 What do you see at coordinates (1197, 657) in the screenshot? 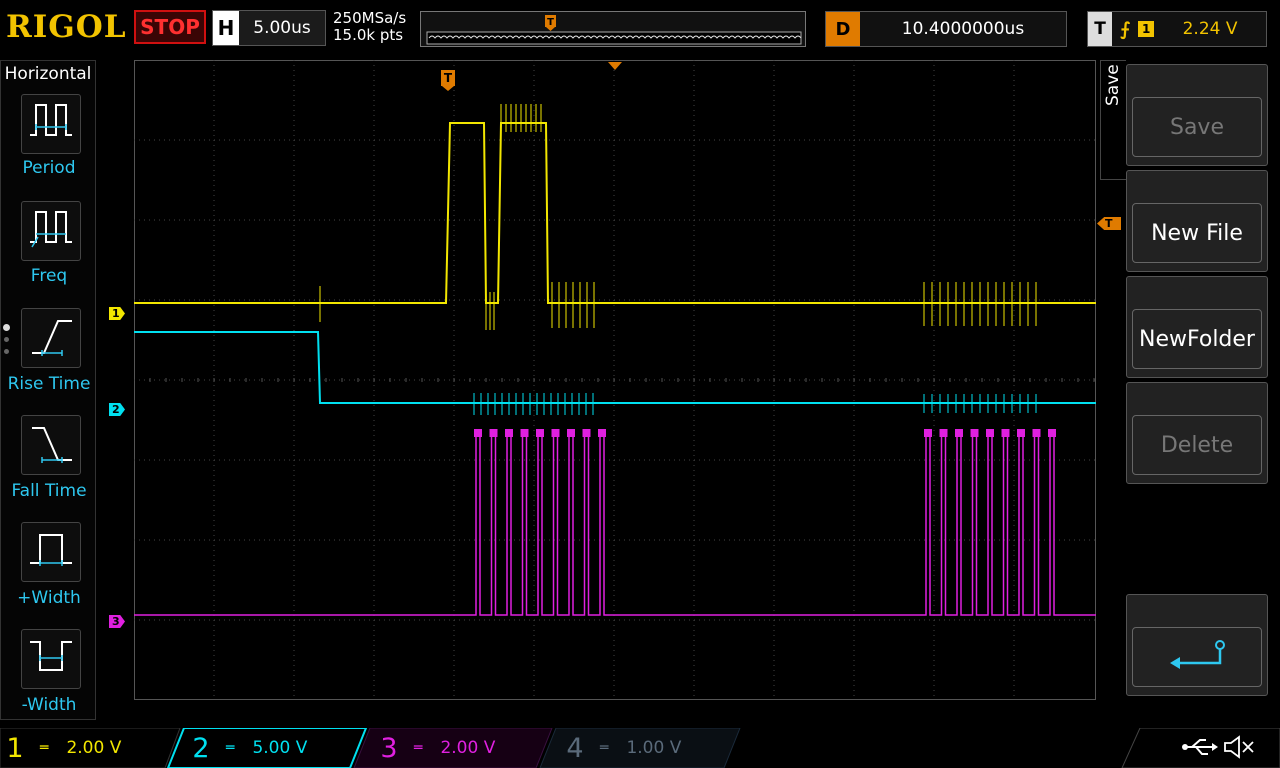
I see `return-icon` at bounding box center [1197, 657].